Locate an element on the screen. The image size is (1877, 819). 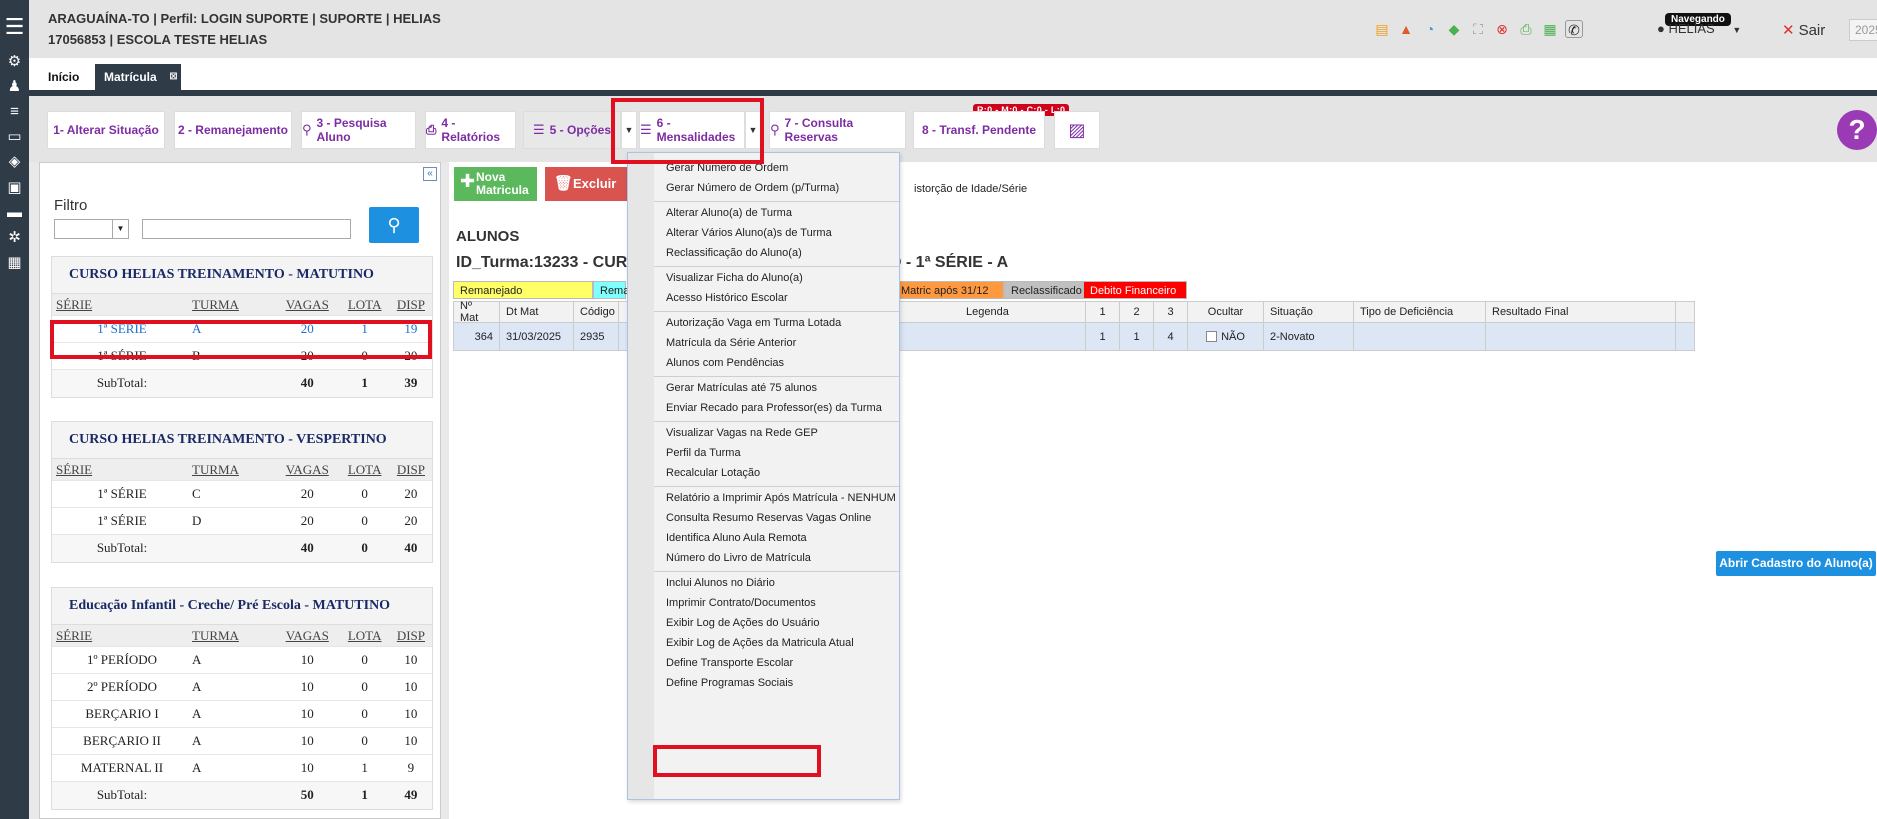
whatsapp-icon: ✆ is located at coordinates (1574, 29).